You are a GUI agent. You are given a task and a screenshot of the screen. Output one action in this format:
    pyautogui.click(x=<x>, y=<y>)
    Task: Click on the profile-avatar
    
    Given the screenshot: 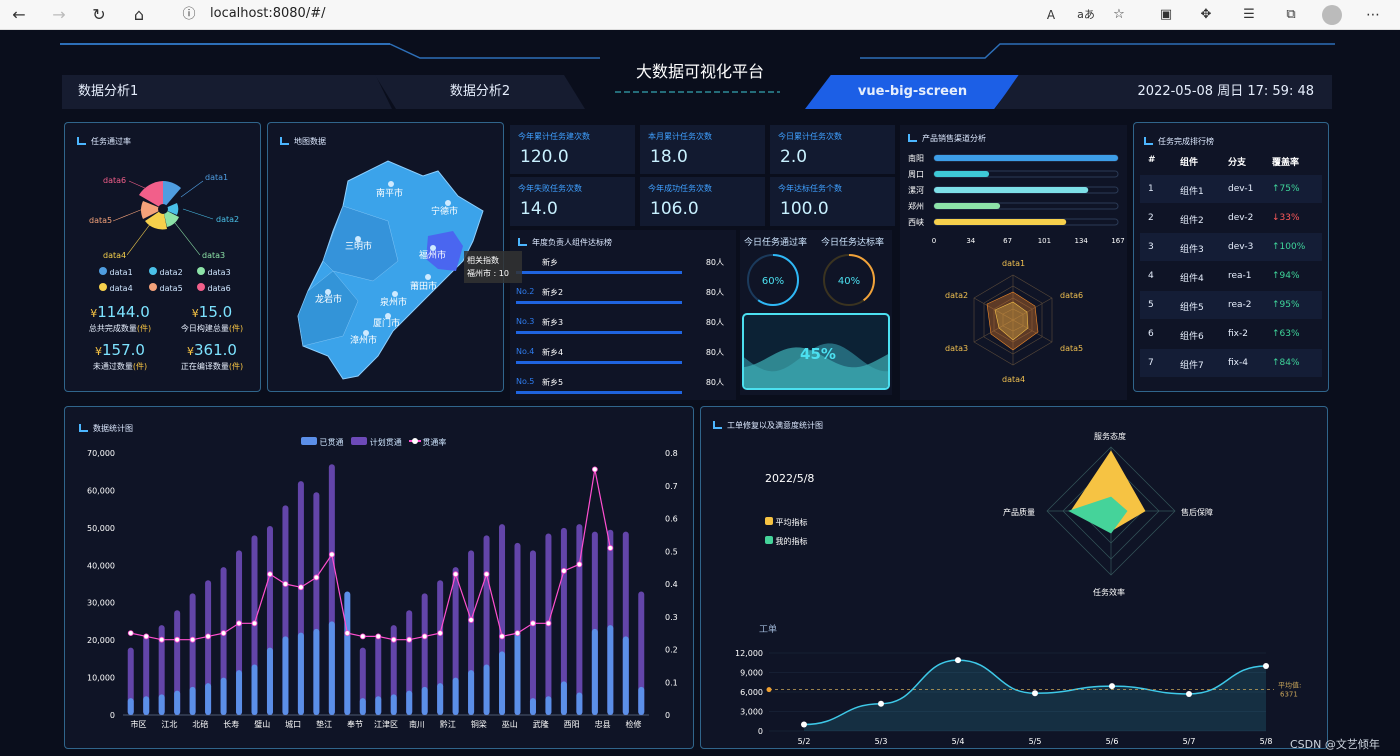 What is the action you would take?
    pyautogui.click(x=1332, y=15)
    